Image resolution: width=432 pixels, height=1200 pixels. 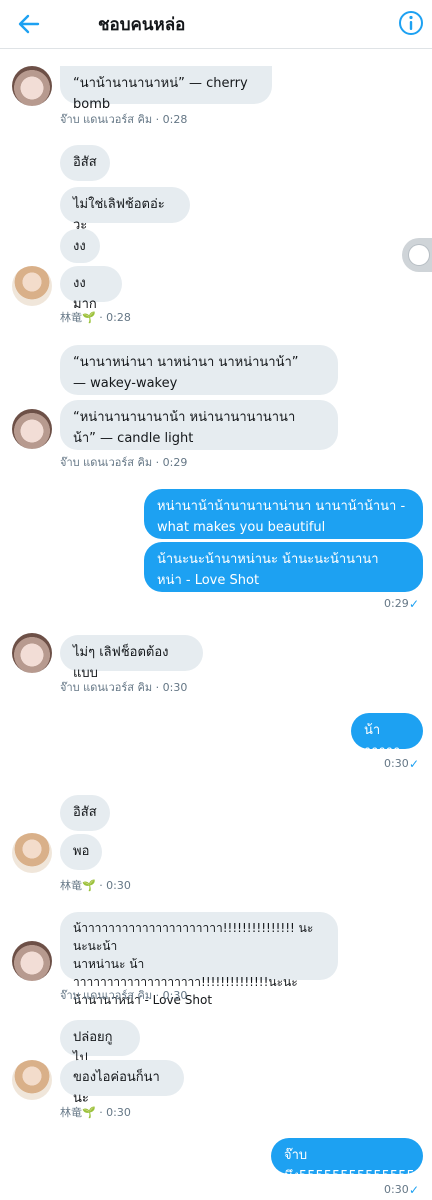 I want to click on message-bubble: จ๊าบมึง55555555555555, so click(x=347, y=1161).